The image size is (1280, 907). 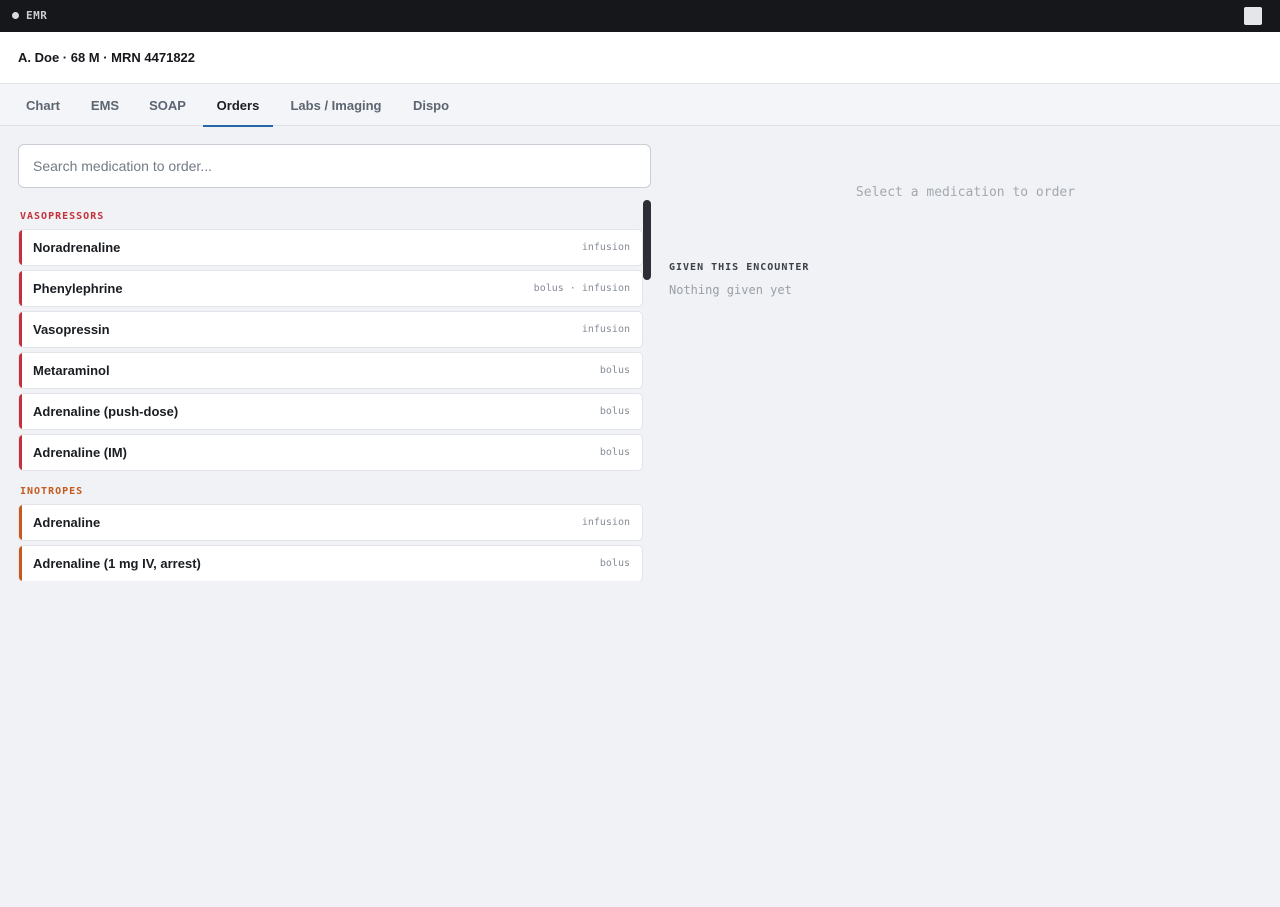 I want to click on tab-orders: Orders, so click(x=238, y=105).